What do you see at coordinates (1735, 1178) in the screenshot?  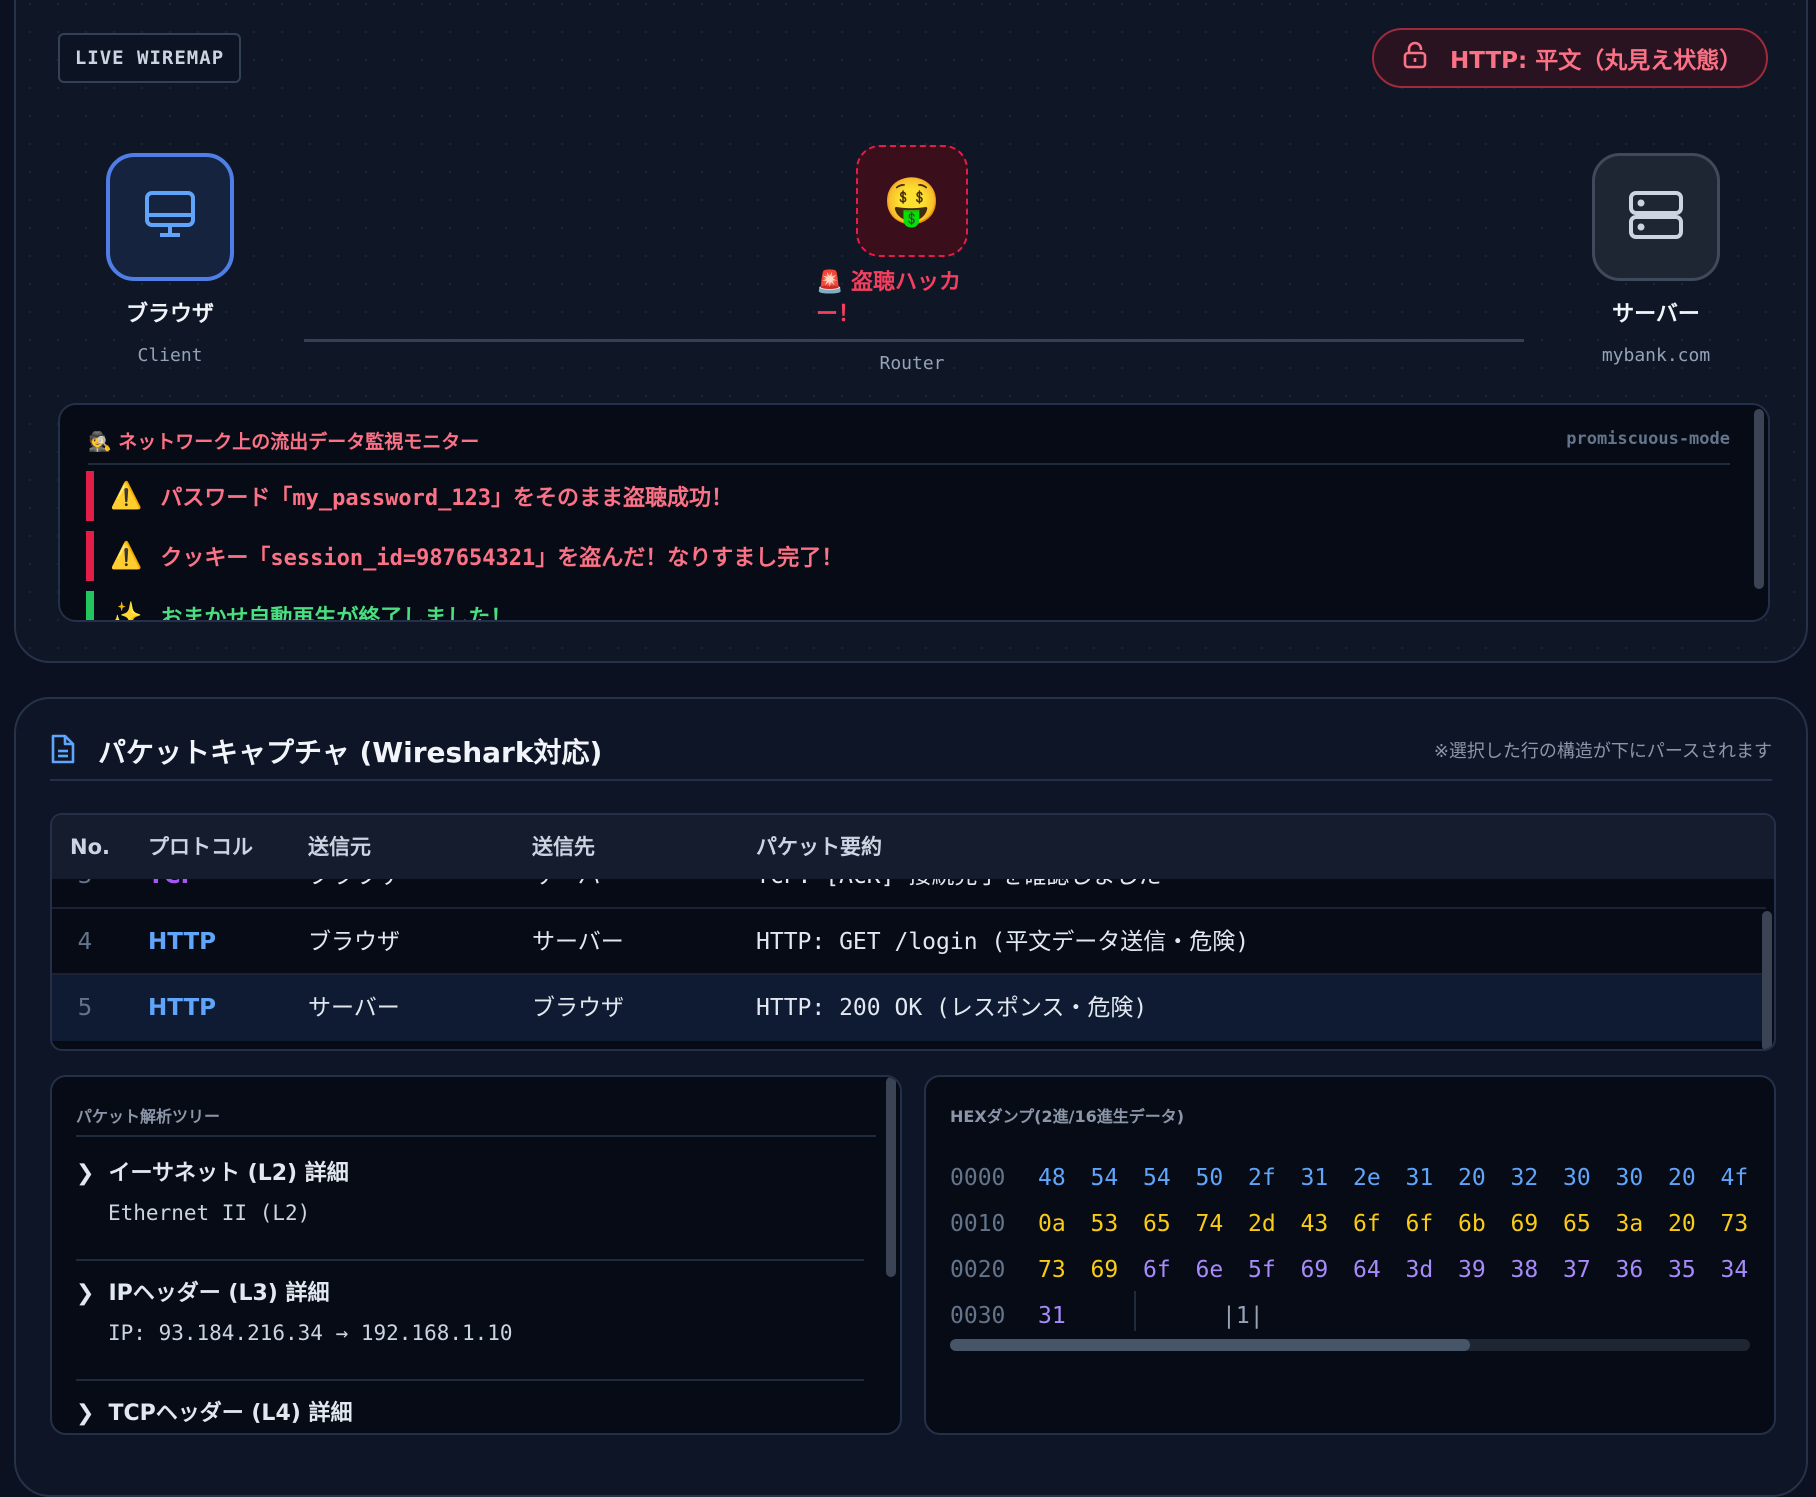 I see `hex-byte: 4f` at bounding box center [1735, 1178].